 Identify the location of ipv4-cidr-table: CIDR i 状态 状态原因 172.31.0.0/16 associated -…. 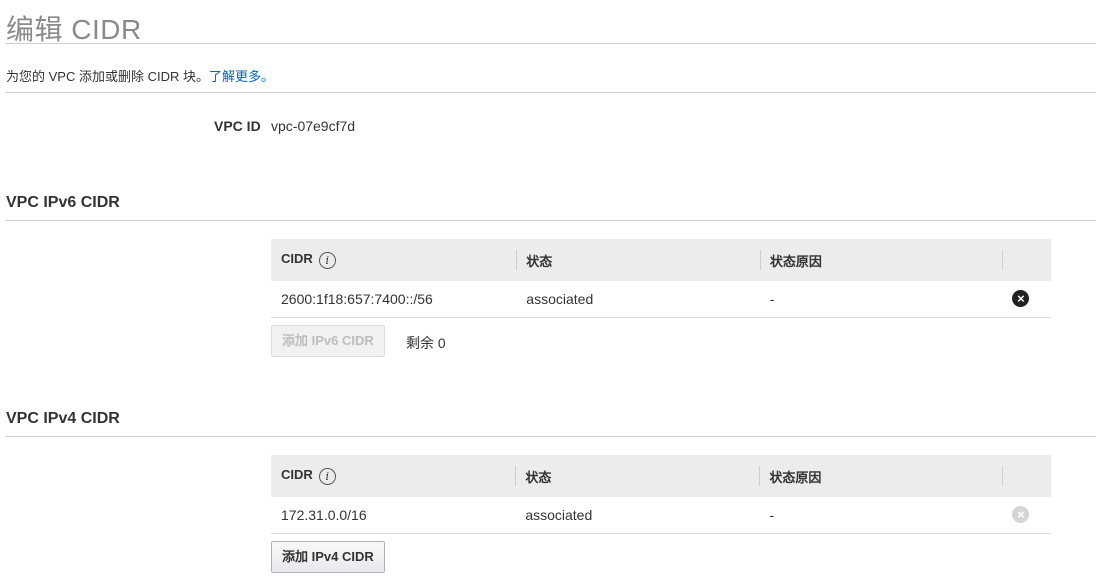
(661, 494).